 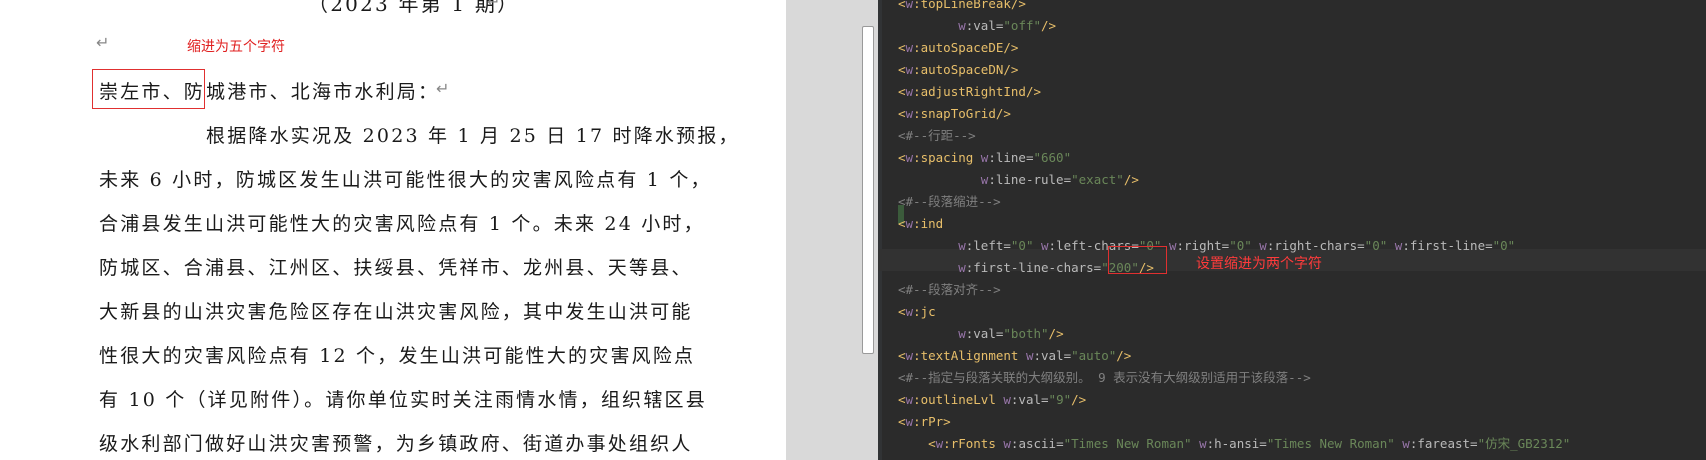 What do you see at coordinates (1011, 157) in the screenshot?
I see `code-token: :line=` at bounding box center [1011, 157].